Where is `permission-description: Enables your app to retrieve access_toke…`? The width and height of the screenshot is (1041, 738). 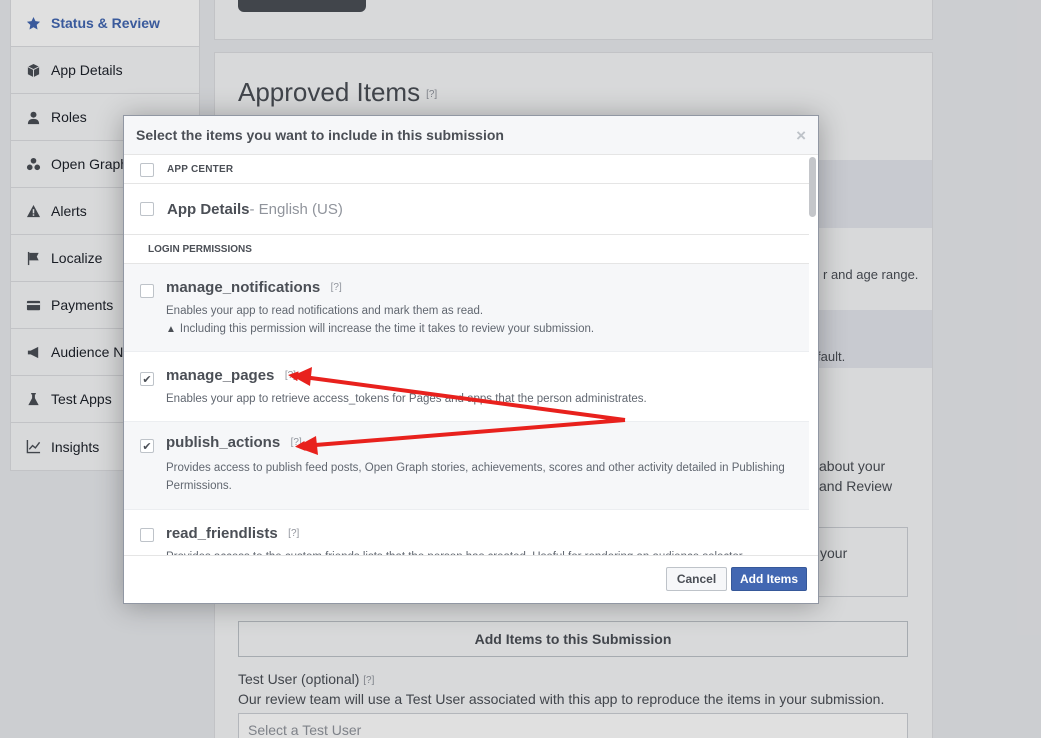 permission-description: Enables your app to retrieve access_toke… is located at coordinates (406, 399).